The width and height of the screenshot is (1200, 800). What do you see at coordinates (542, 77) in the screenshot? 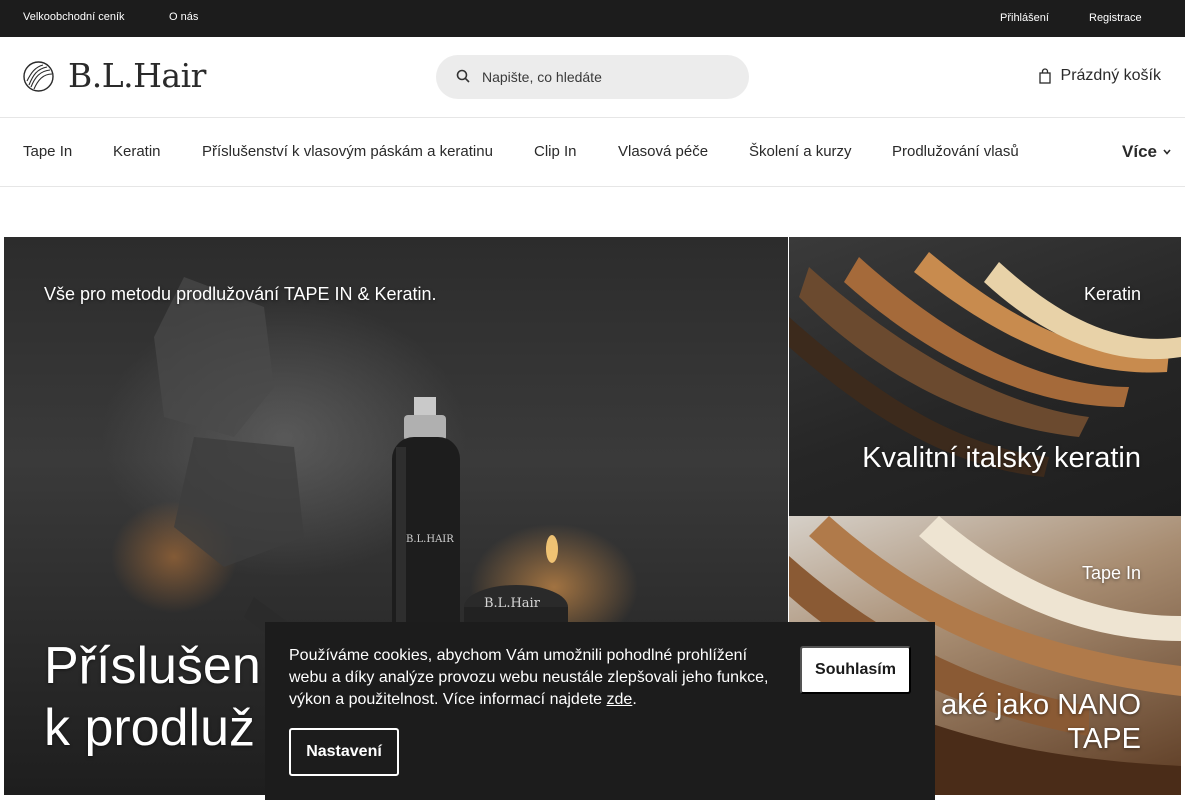
I see `search-input: Napište, co hledáte` at bounding box center [542, 77].